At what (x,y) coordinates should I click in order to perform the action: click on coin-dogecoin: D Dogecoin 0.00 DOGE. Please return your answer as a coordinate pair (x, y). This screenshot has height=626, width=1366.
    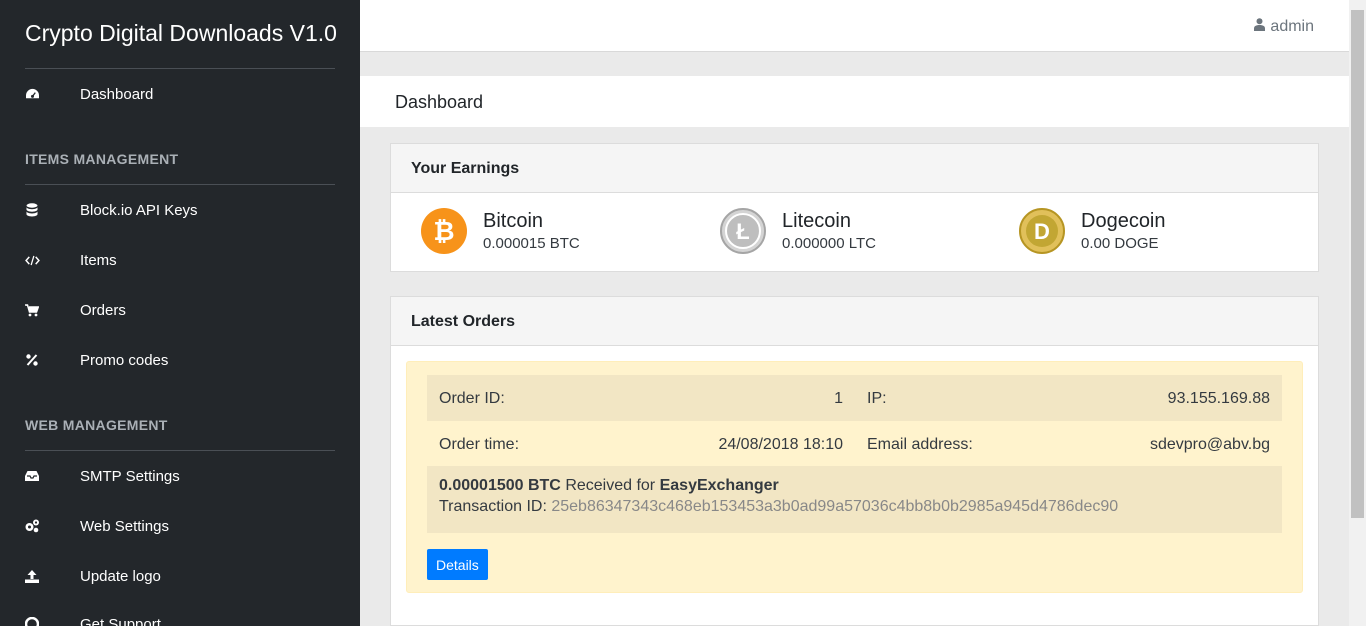
    Looking at the image, I should click on (1092, 231).